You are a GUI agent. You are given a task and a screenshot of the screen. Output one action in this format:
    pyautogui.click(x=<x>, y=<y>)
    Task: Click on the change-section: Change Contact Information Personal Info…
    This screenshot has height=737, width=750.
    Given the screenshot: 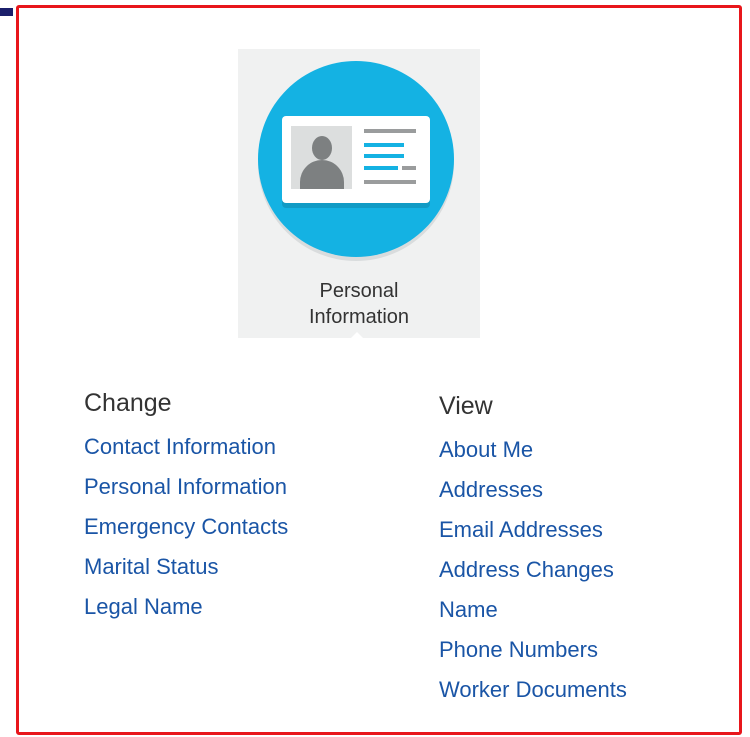 What is the action you would take?
    pyautogui.click(x=186, y=507)
    